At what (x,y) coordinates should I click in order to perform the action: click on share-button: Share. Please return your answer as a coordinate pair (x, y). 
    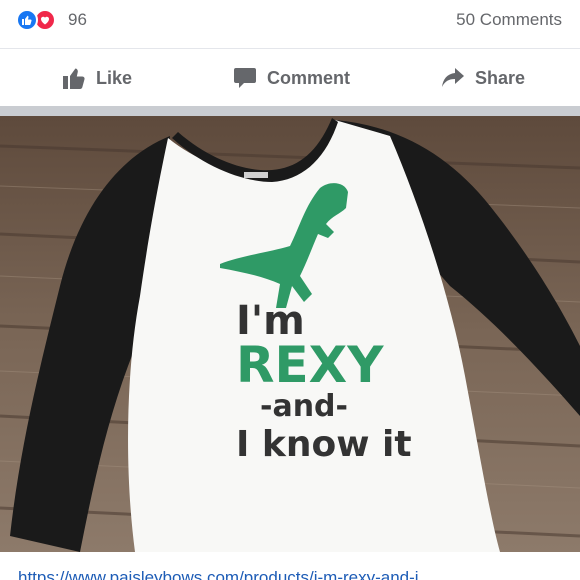
    Looking at the image, I should click on (483, 78).